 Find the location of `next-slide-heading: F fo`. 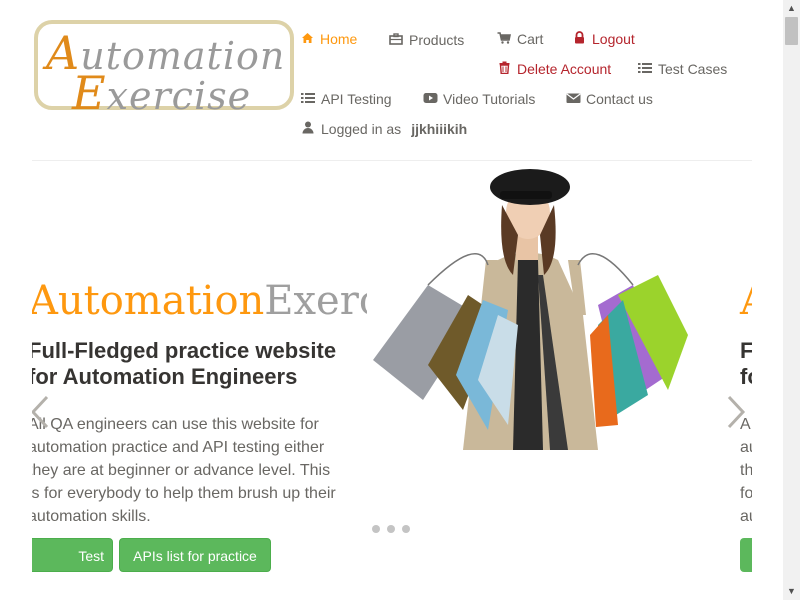

next-slide-heading: F fo is located at coordinates (746, 363).